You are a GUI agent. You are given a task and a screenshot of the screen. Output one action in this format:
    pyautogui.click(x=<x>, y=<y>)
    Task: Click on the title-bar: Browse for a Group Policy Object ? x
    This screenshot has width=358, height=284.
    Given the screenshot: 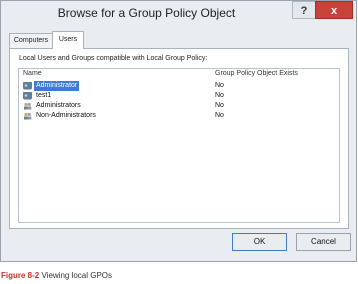 What is the action you would take?
    pyautogui.click(x=178, y=13)
    